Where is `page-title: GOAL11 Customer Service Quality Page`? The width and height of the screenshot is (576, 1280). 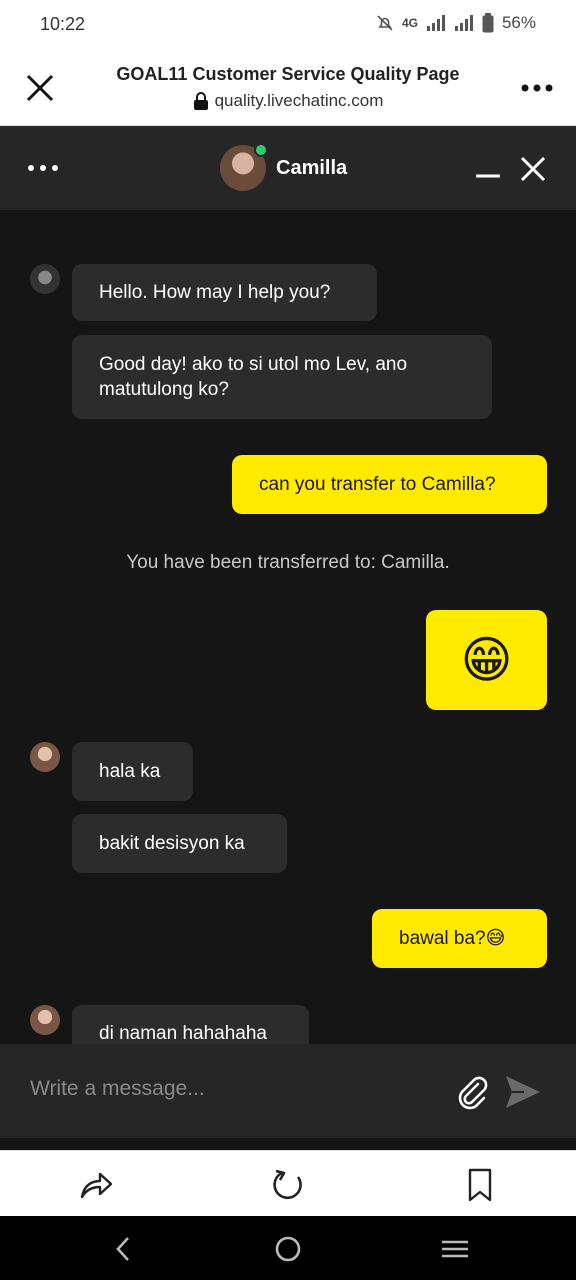
page-title: GOAL11 Customer Service Quality Page is located at coordinates (288, 74).